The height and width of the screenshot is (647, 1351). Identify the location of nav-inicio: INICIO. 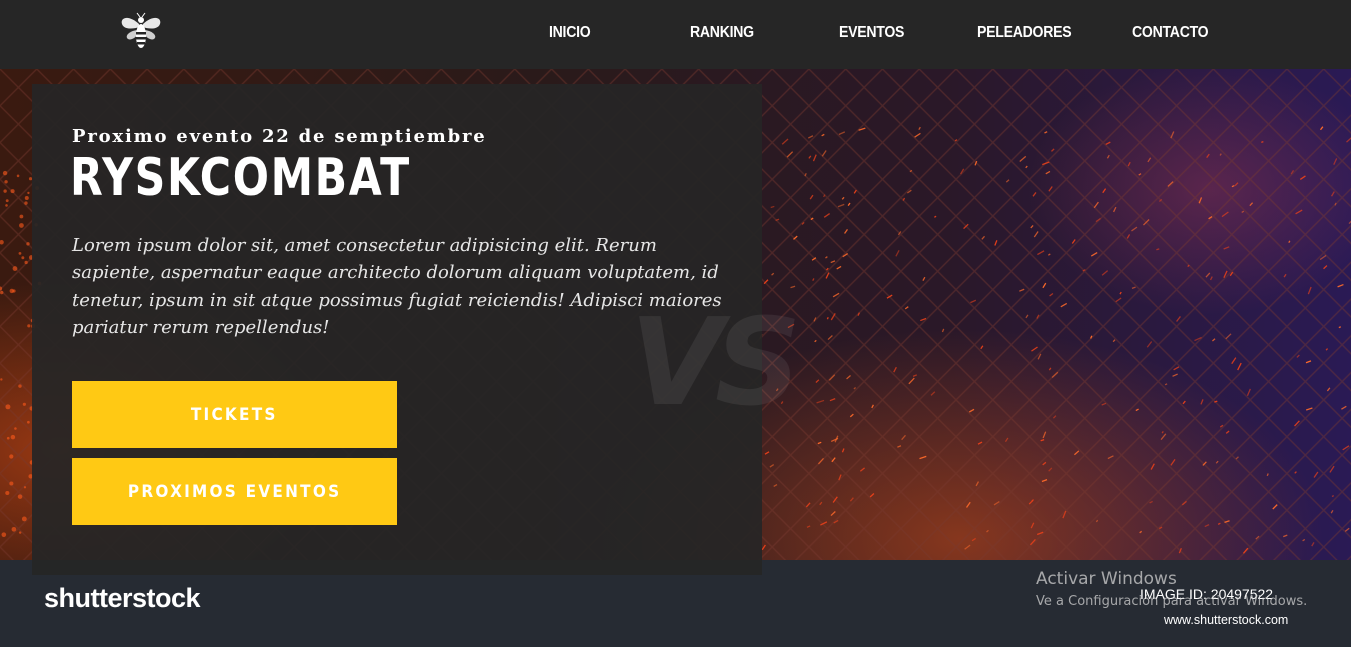
(570, 33).